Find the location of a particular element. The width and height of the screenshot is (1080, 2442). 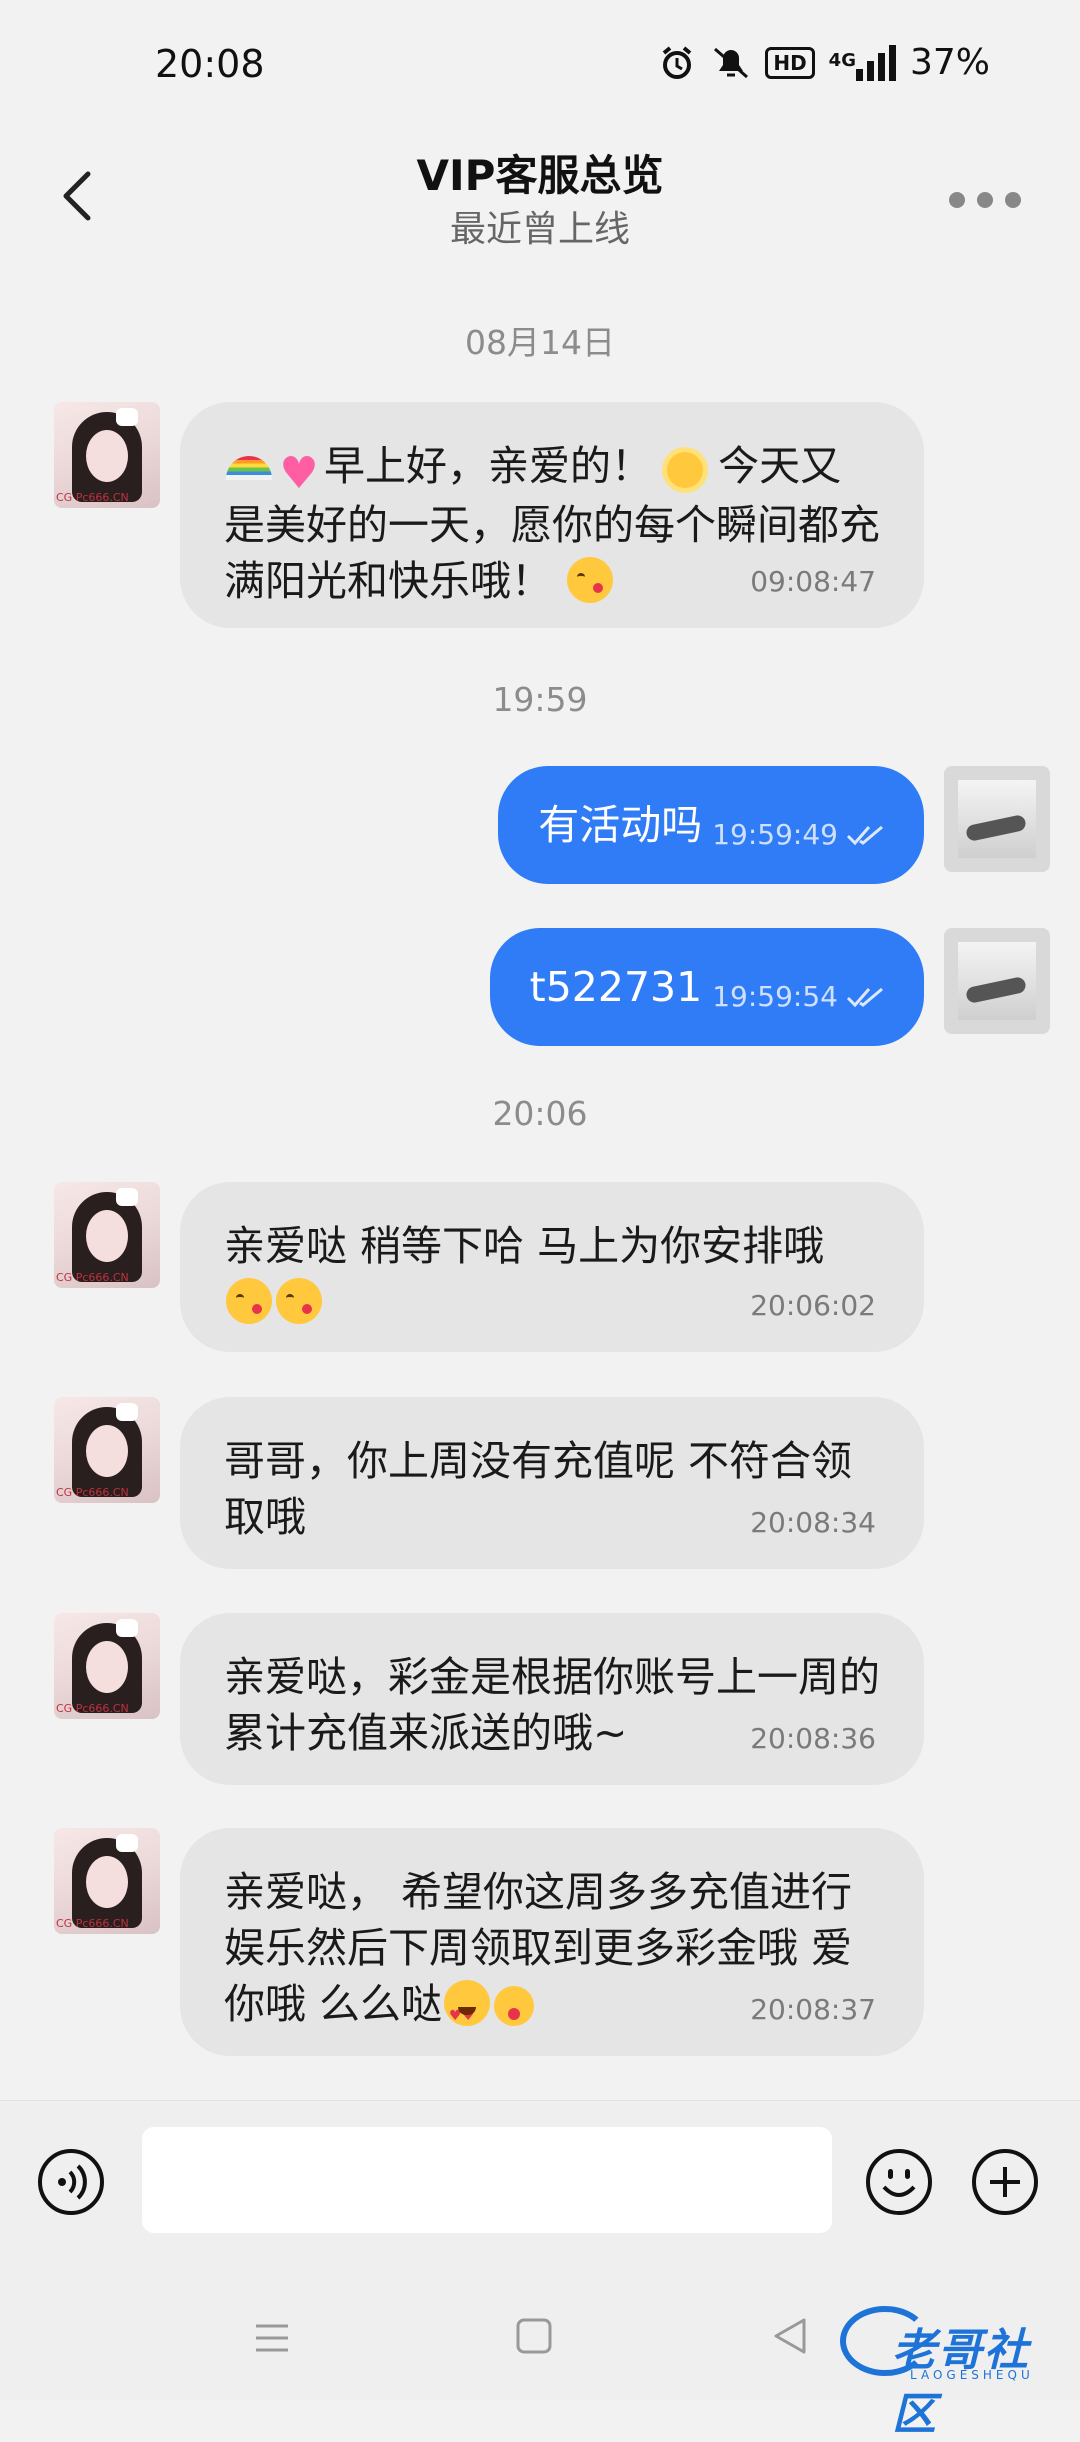

menu-lines-icon is located at coordinates (272, 2338).